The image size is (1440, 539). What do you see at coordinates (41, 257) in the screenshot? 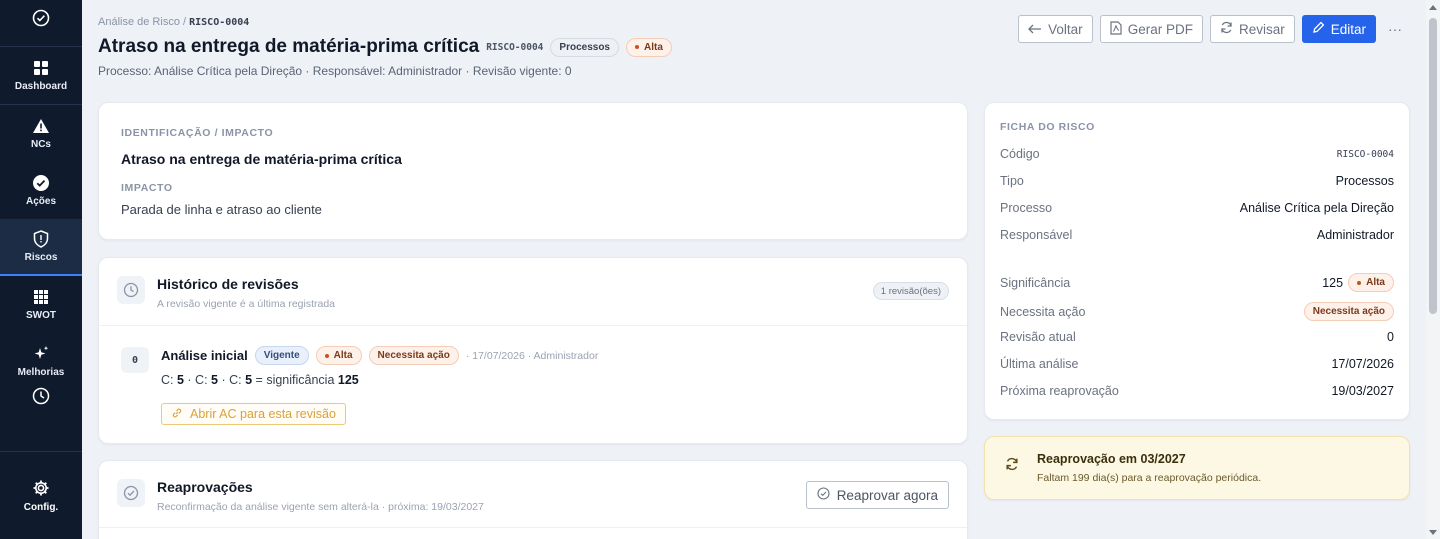
I see `sidebar-item-label: Riscos` at bounding box center [41, 257].